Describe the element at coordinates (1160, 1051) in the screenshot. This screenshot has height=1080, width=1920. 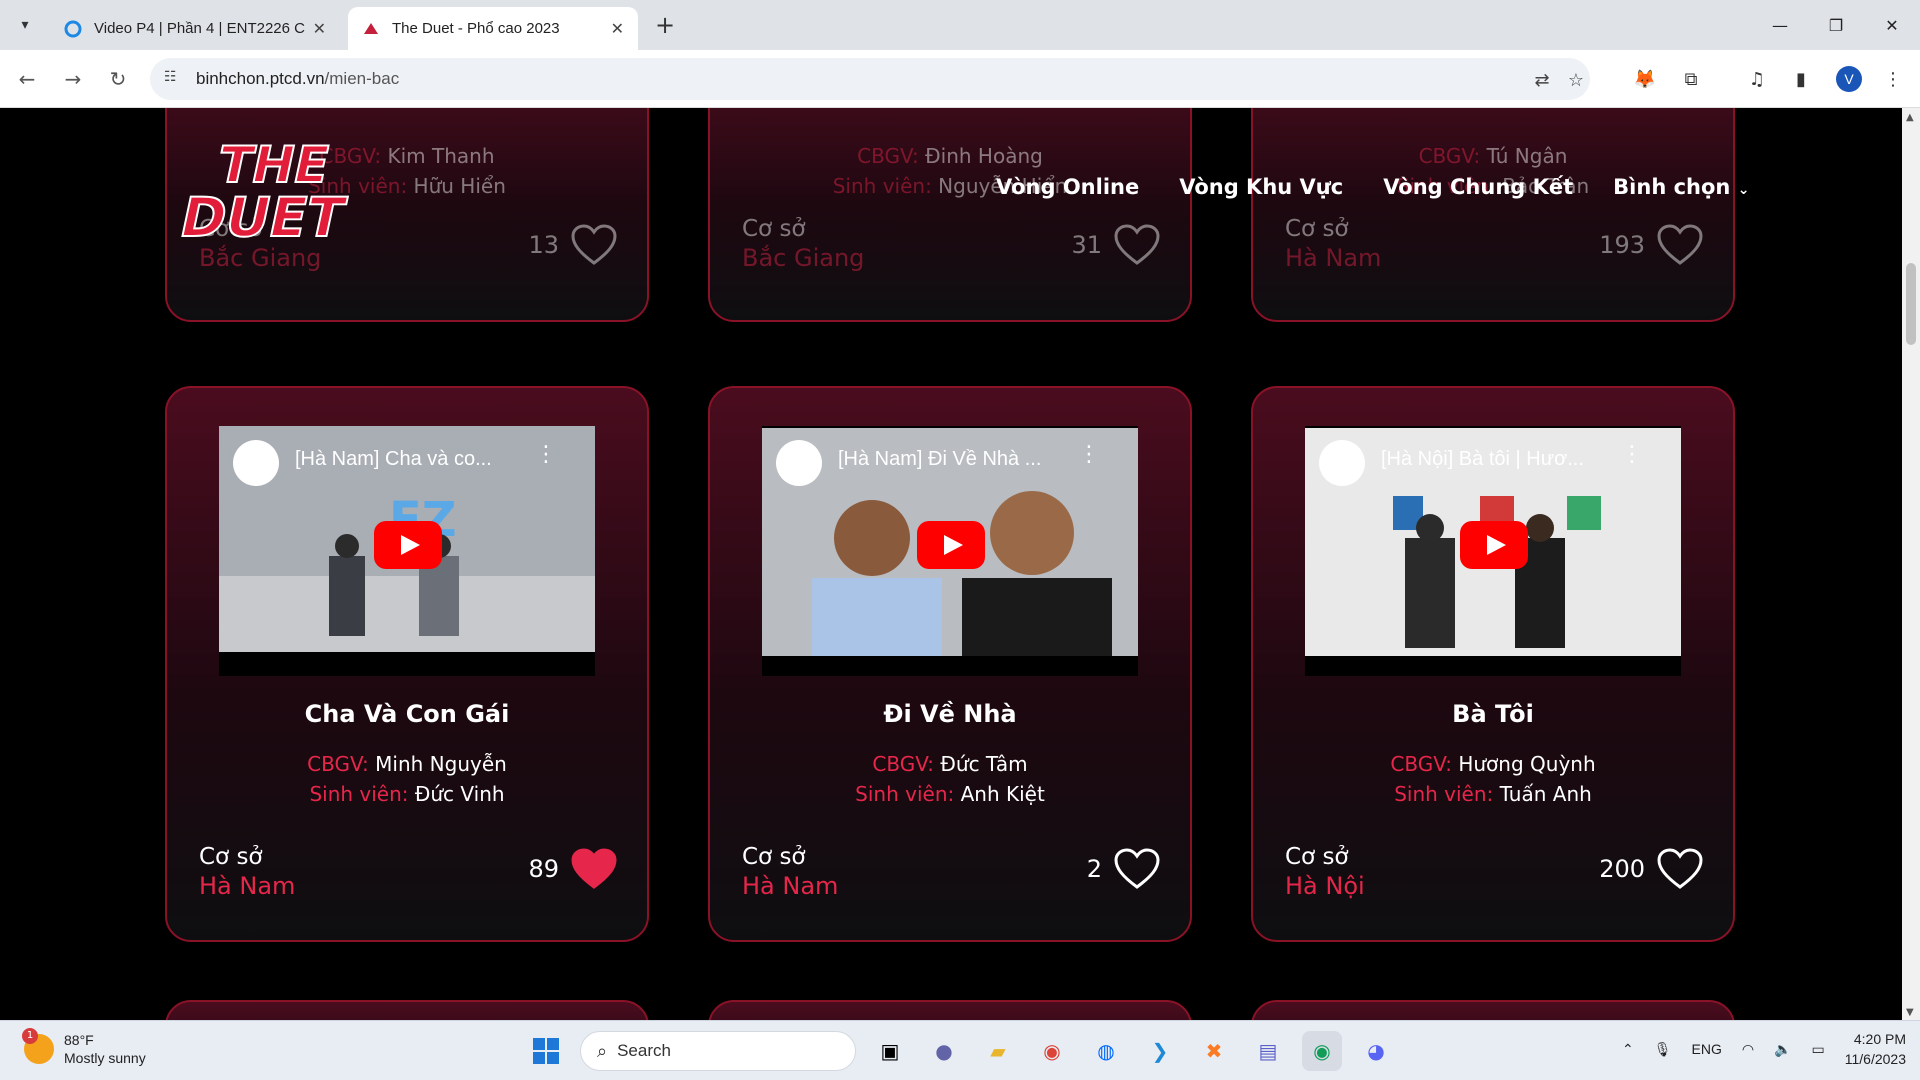
I see `vscode-icon: ❯` at that location.